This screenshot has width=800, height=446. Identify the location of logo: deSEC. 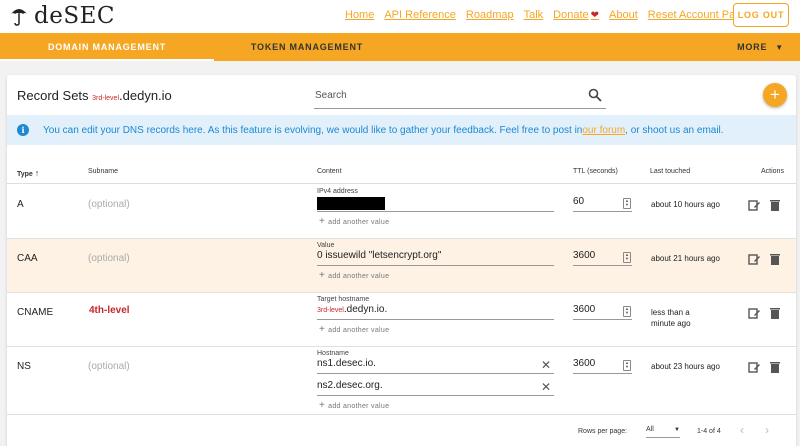
(62, 16).